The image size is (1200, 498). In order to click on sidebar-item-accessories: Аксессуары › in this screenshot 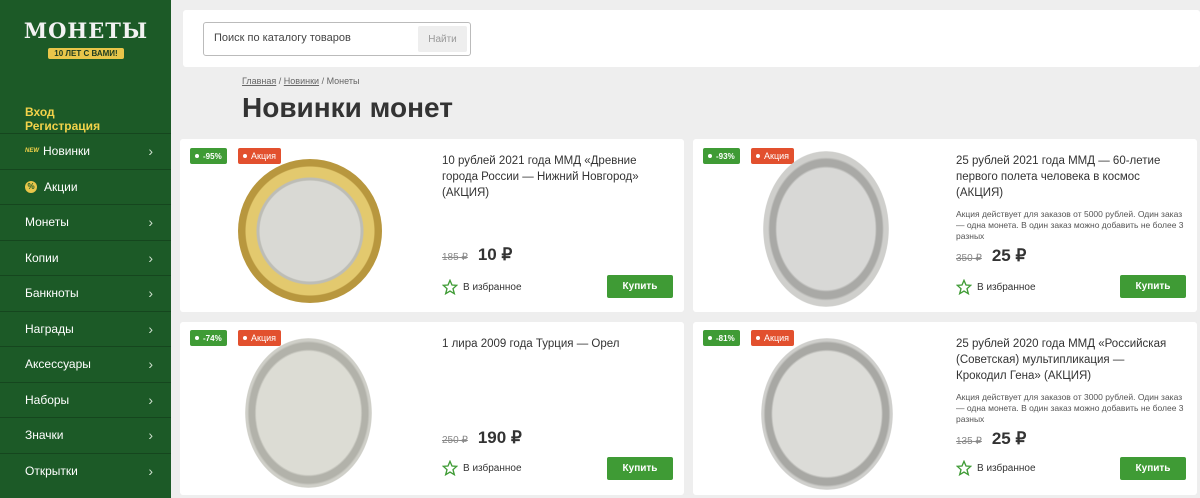, I will do `click(85, 364)`.